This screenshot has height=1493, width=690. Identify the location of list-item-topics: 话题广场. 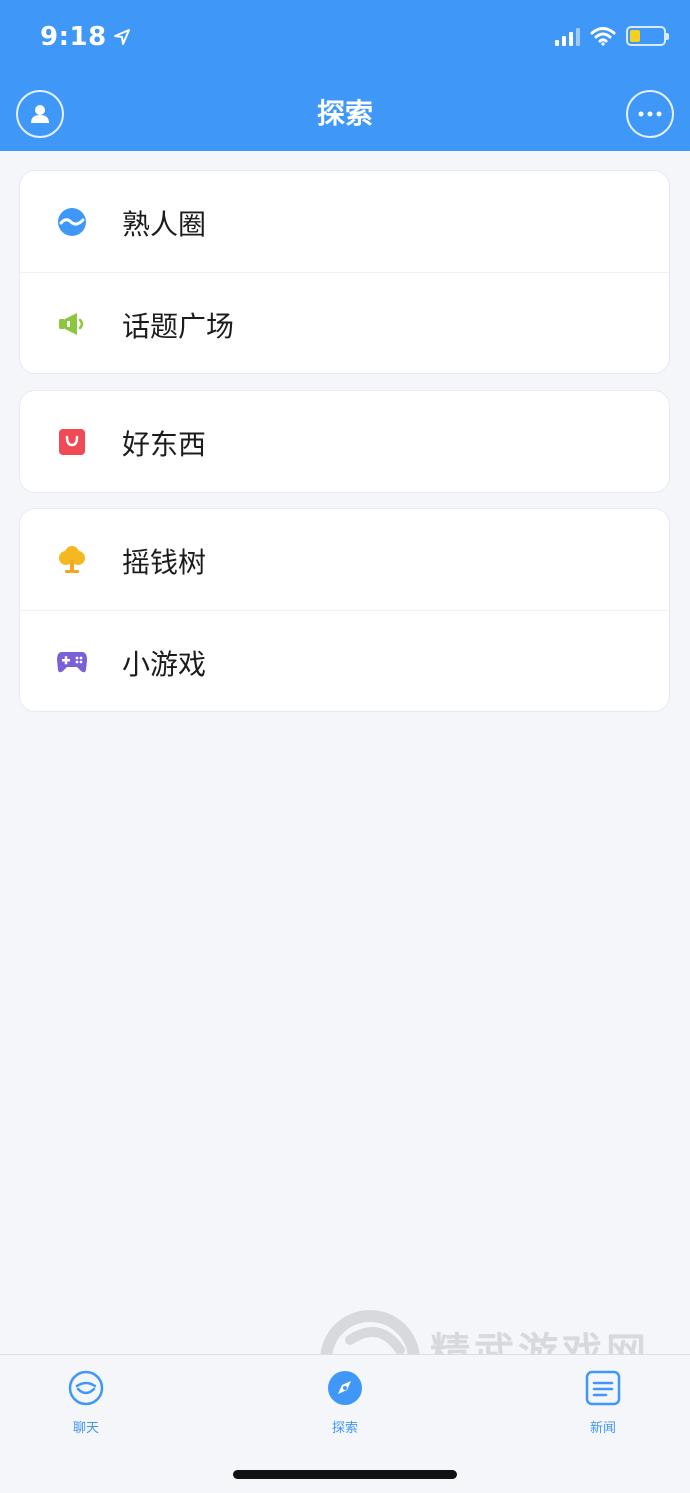
(344, 322).